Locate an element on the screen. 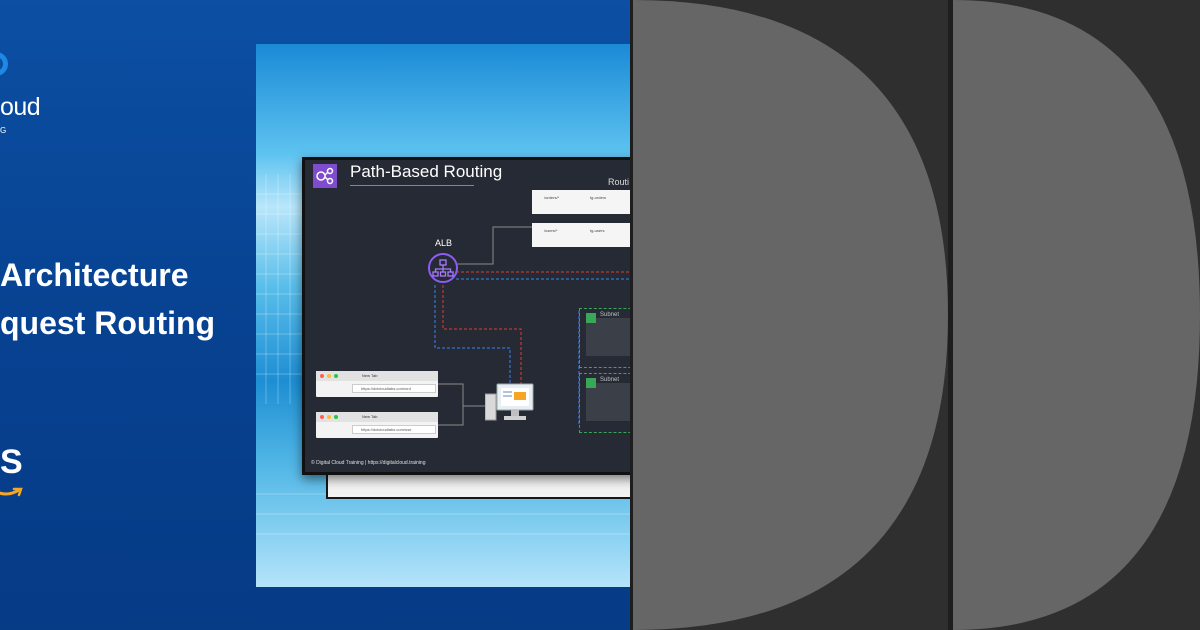  headline-line-1: Architecture is located at coordinates (94, 275).